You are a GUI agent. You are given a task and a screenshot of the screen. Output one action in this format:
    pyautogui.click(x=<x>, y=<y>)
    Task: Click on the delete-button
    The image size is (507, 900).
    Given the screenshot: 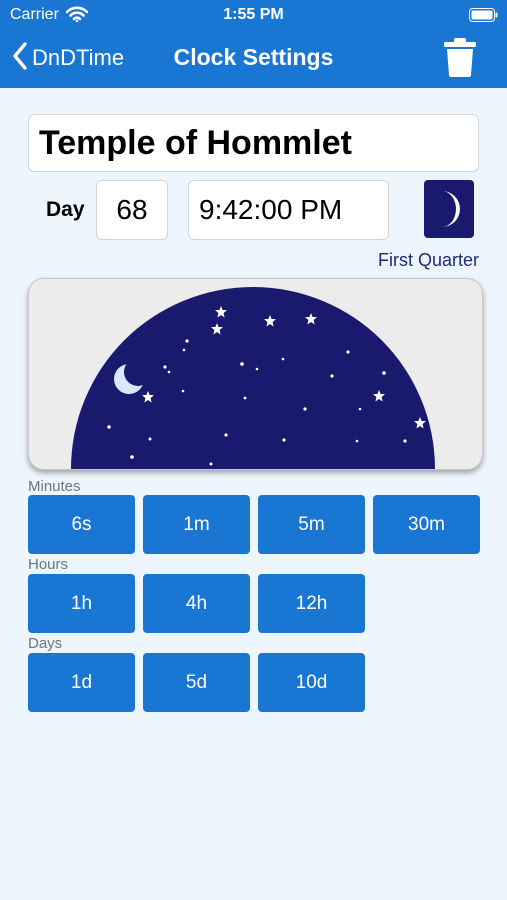 What is the action you would take?
    pyautogui.click(x=460, y=60)
    